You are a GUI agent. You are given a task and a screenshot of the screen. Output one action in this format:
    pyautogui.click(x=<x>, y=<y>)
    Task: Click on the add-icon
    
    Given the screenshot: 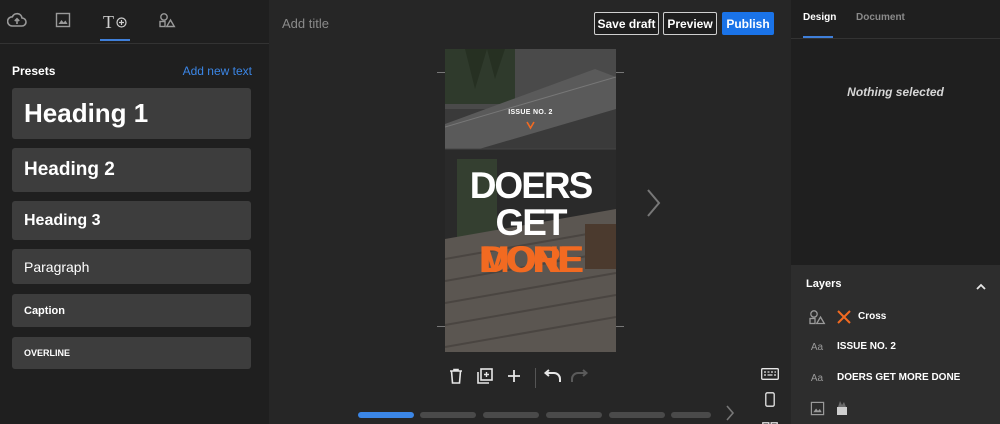 What is the action you would take?
    pyautogui.click(x=514, y=378)
    